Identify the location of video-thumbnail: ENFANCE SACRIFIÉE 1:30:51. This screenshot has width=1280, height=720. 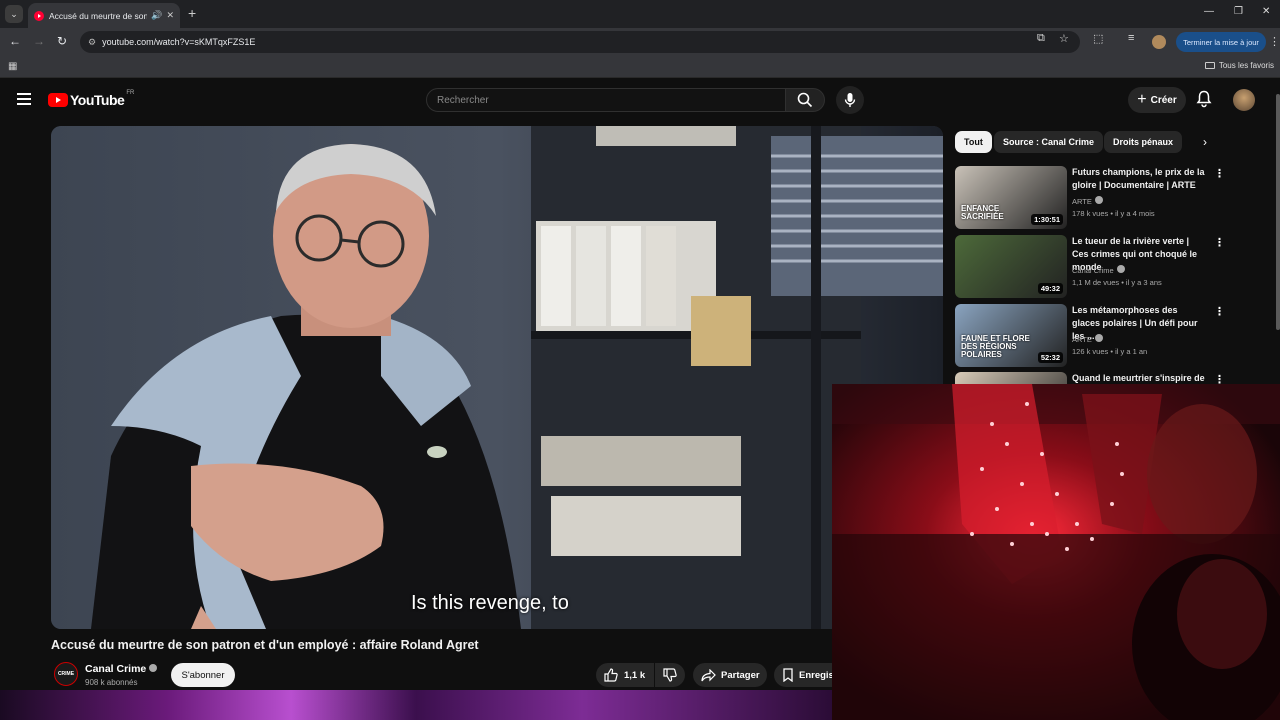
(1011, 197).